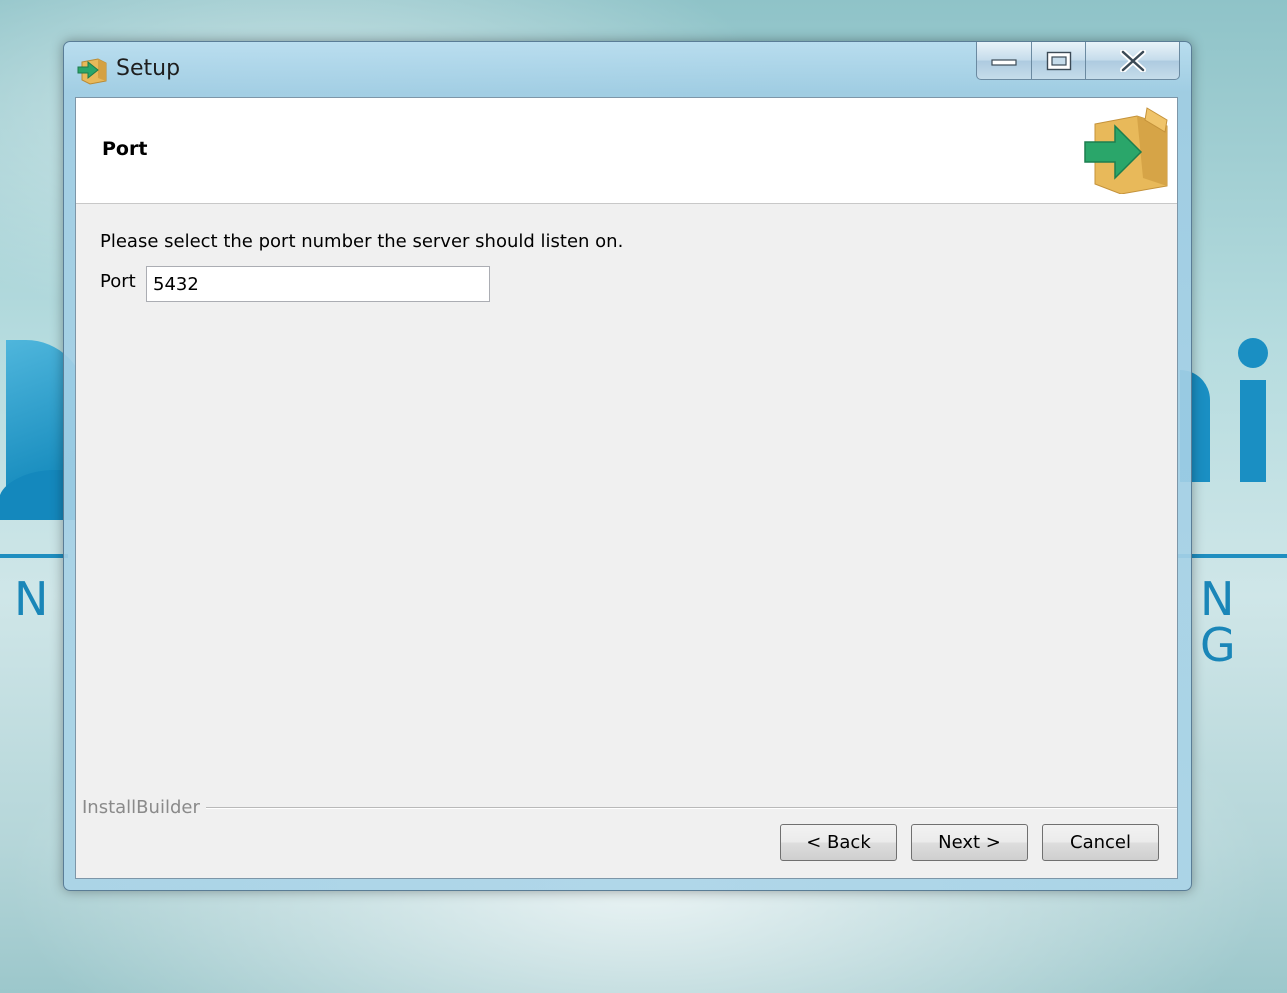 Image resolution: width=1287 pixels, height=993 pixels. I want to click on maximize-icon, so click(1058, 60).